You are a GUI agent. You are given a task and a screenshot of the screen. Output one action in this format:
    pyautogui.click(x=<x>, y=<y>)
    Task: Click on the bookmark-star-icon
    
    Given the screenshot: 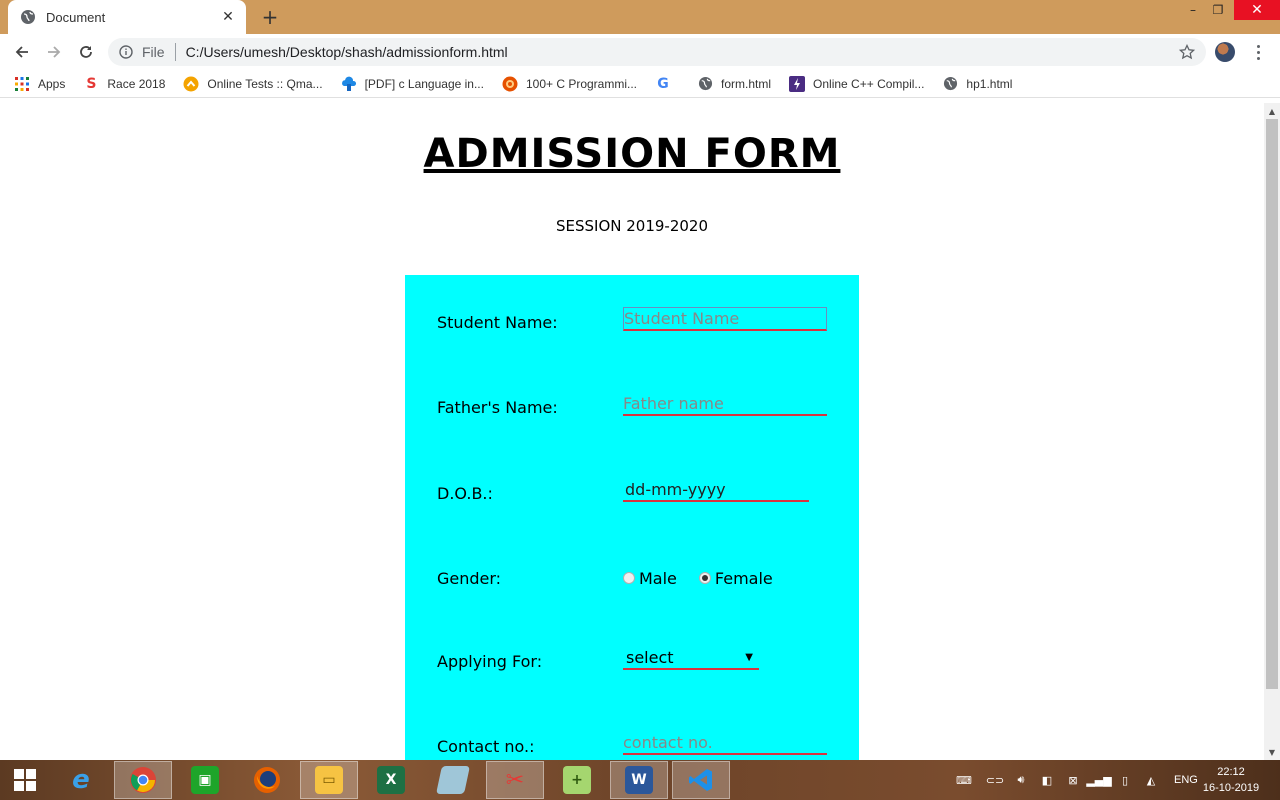 What is the action you would take?
    pyautogui.click(x=1187, y=52)
    